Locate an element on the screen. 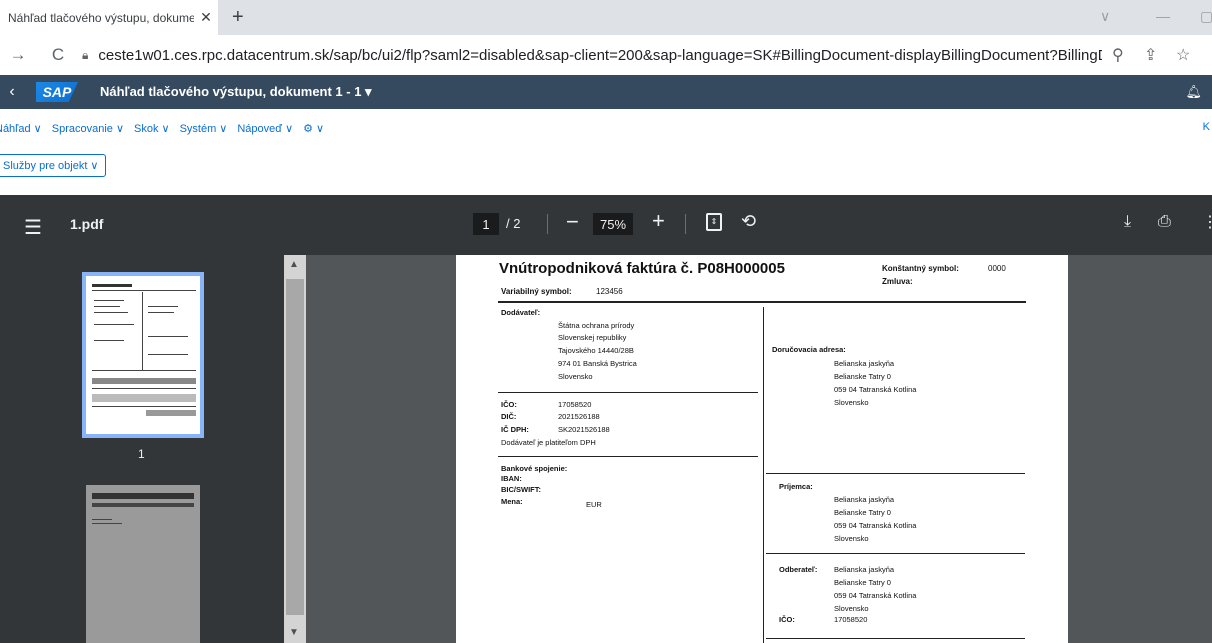 The width and height of the screenshot is (1212, 643). services-toolbar: Služby pre objekt ∨ is located at coordinates (606, 171).